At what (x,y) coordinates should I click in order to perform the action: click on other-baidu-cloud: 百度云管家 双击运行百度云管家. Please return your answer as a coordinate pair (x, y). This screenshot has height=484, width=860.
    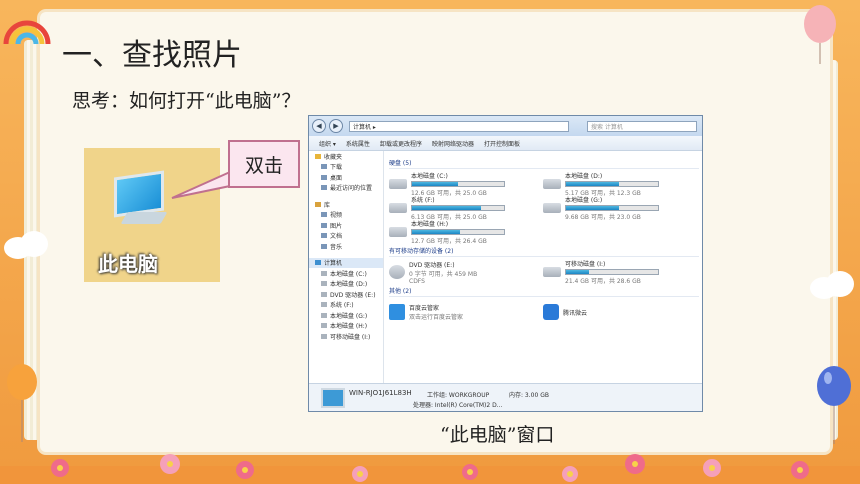
    Looking at the image, I should click on (466, 312).